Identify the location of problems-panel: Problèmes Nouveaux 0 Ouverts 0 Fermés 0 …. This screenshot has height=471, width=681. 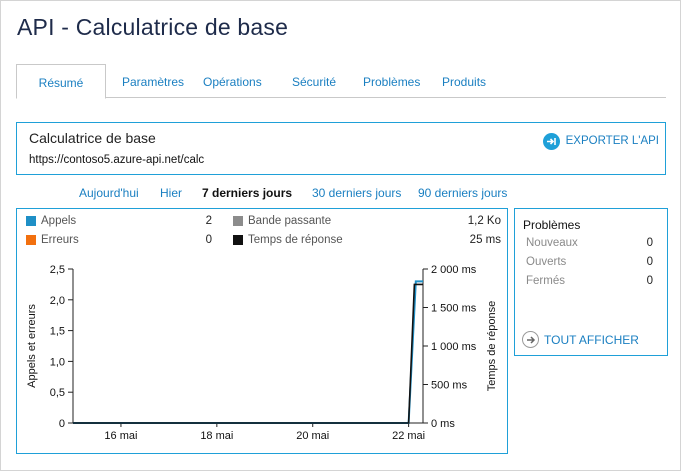
(591, 282).